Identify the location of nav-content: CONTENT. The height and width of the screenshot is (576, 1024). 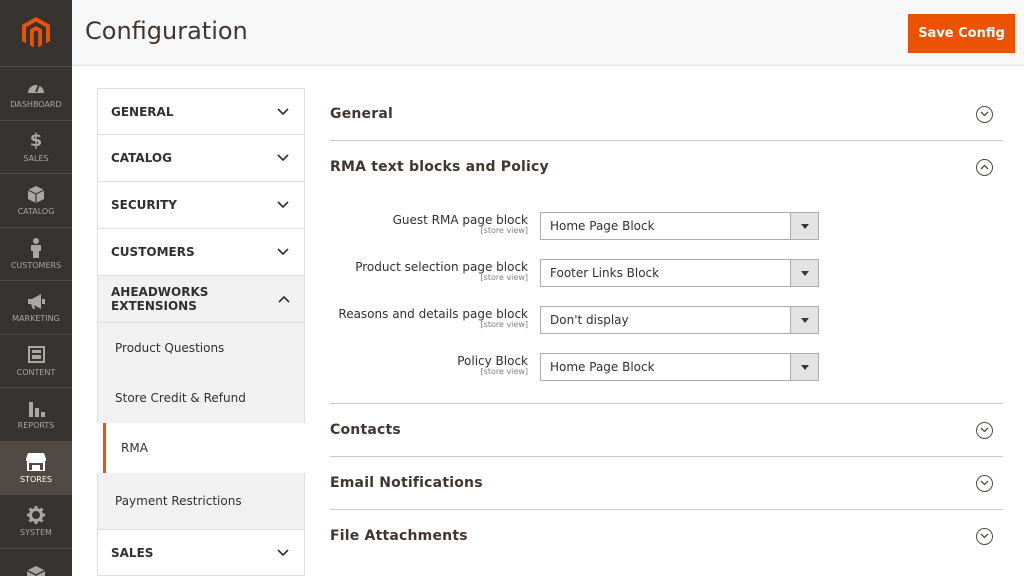
(36, 360).